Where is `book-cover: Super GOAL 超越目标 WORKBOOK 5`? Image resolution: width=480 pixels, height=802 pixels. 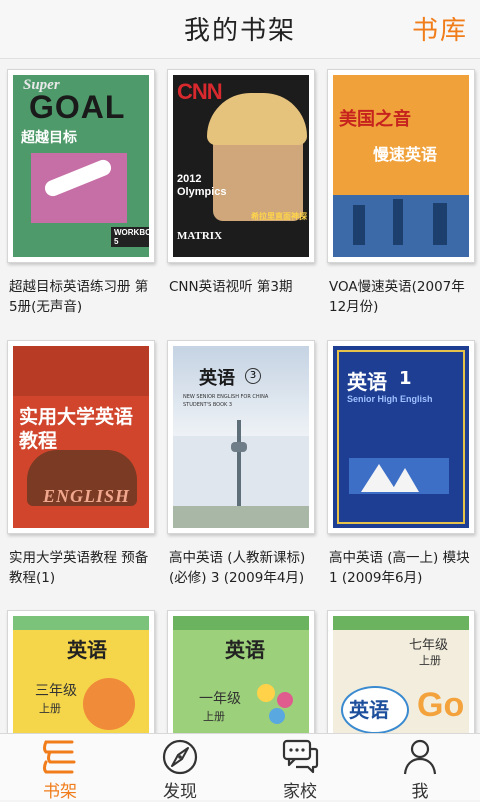
book-cover: Super GOAL 超越目标 WORKBOOK 5 is located at coordinates (81, 166).